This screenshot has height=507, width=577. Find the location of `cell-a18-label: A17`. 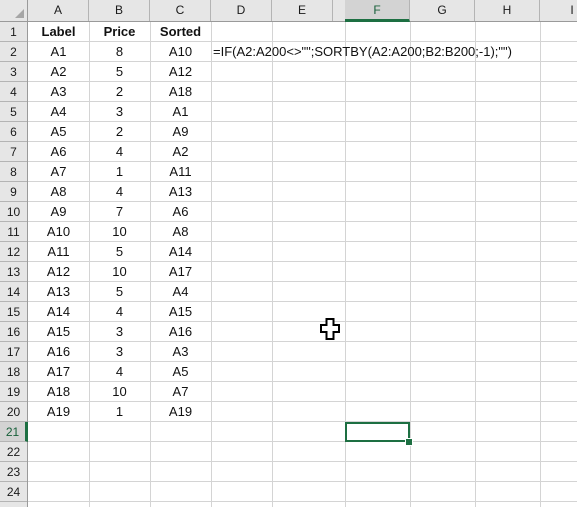

cell-a18-label: A17 is located at coordinates (58, 372).